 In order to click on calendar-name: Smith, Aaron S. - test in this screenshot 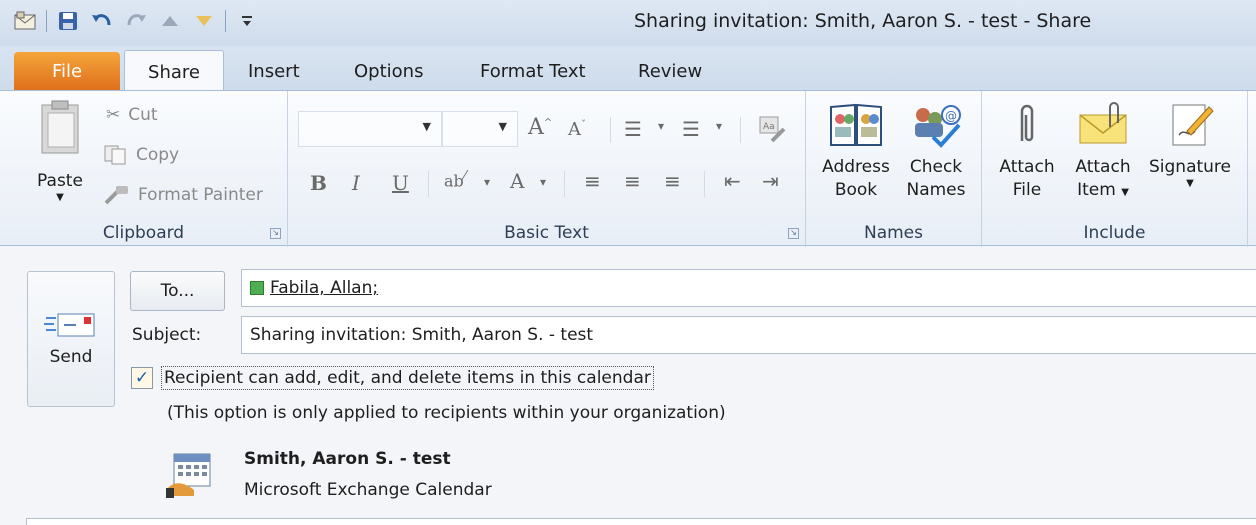, I will do `click(347, 459)`.